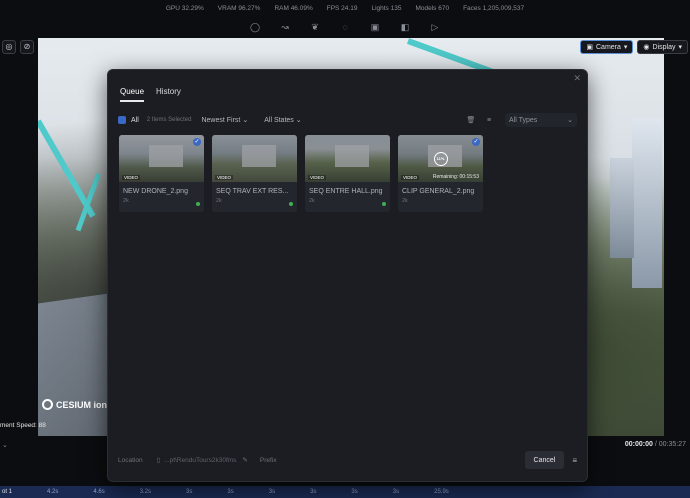  Describe the element at coordinates (145, 492) in the screenshot. I see `shot-duration: 3.2s` at that location.